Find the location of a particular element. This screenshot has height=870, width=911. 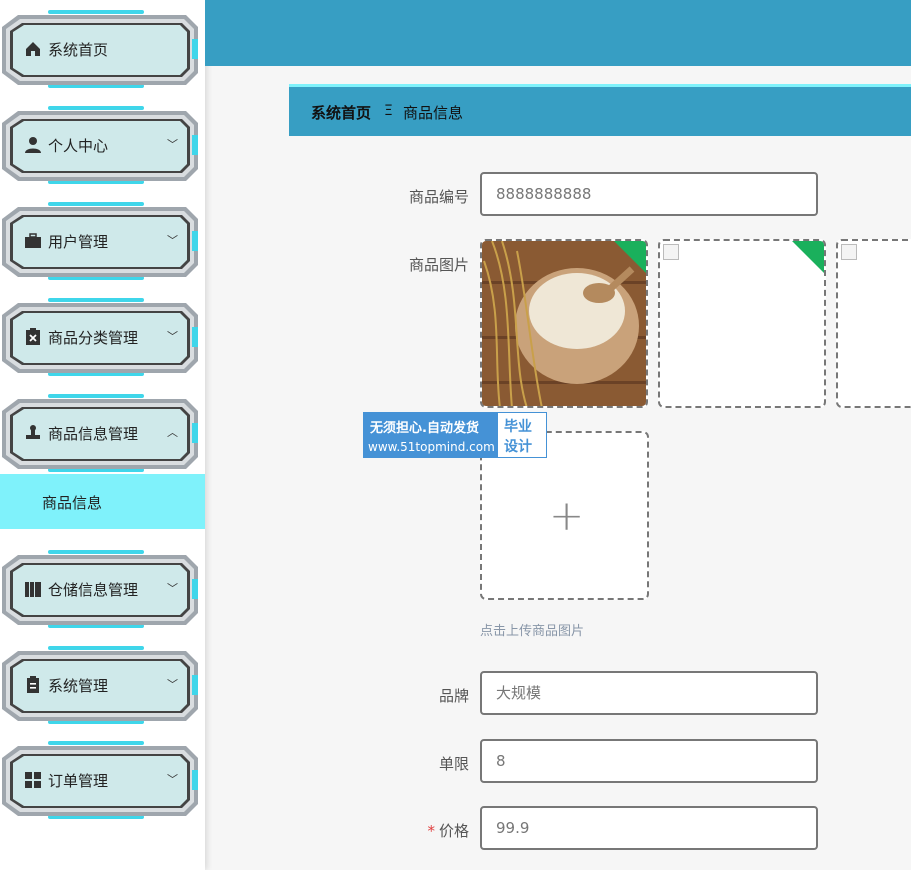

submenu-item-label: 商品信息 is located at coordinates (72, 503).